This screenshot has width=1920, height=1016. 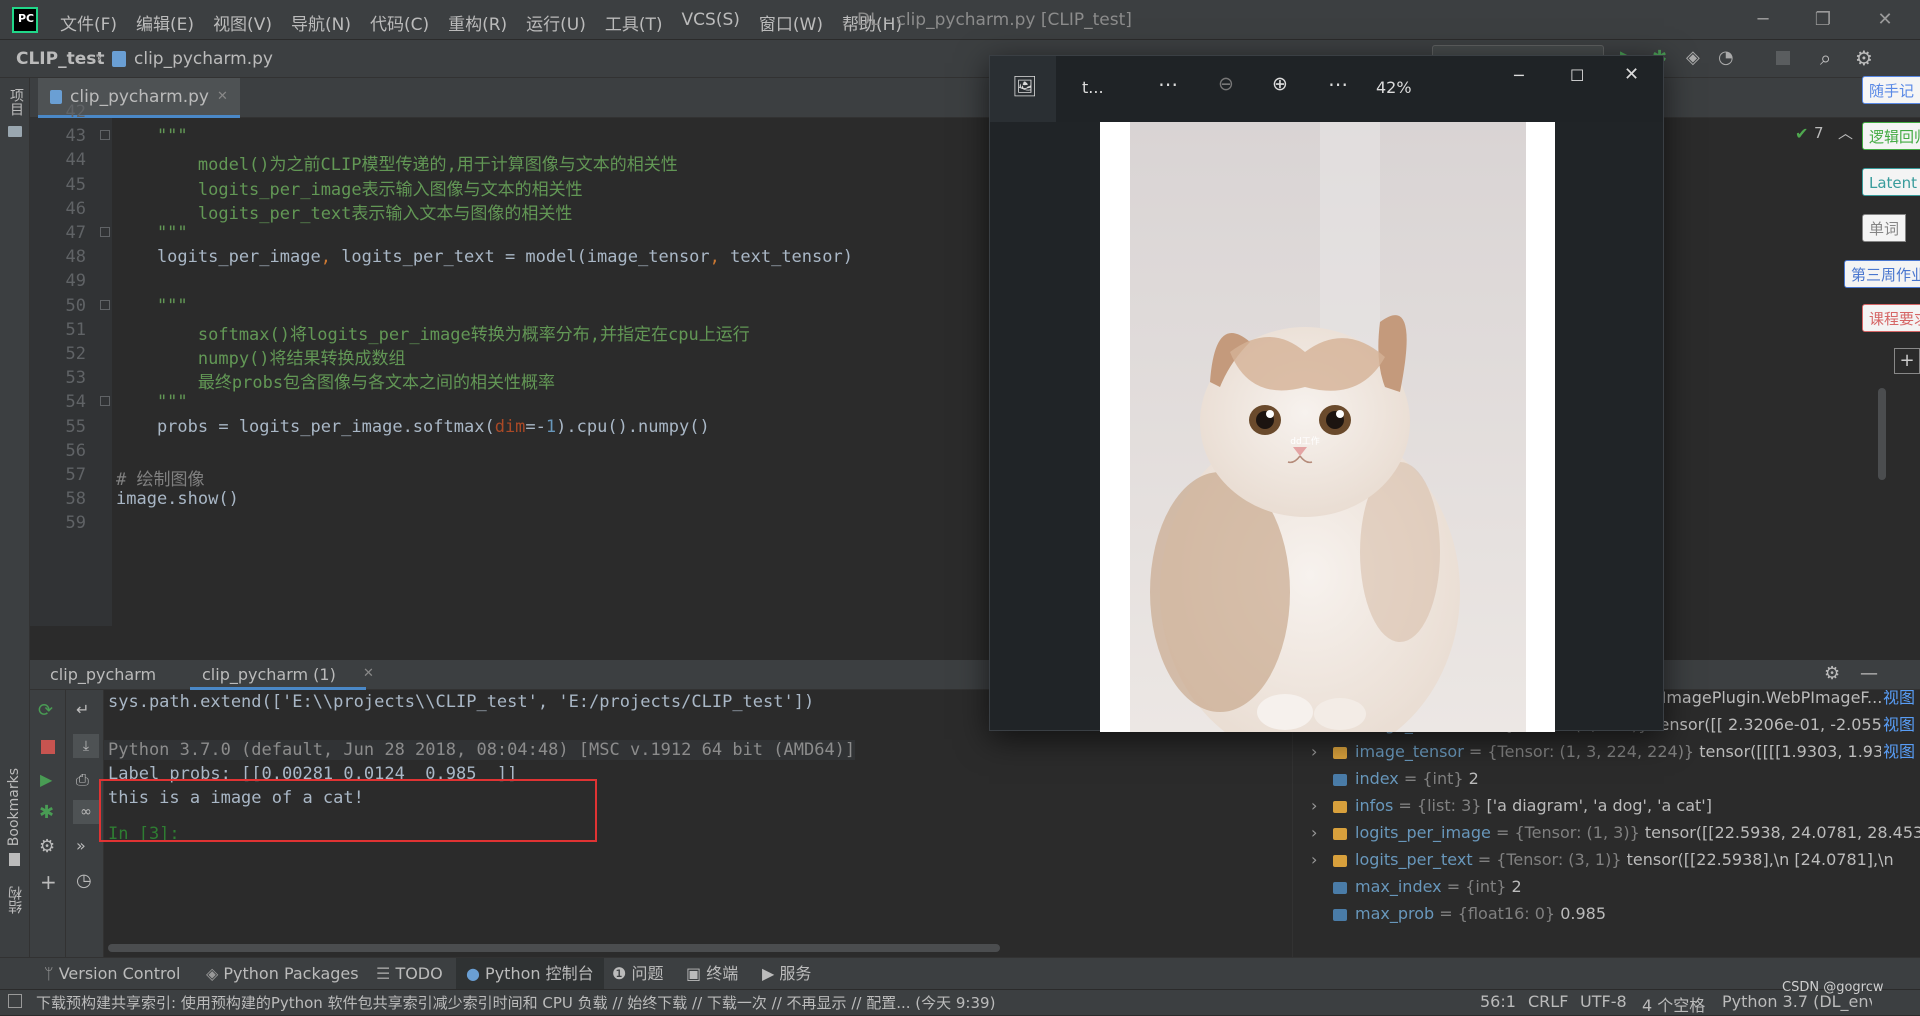 I want to click on code-line: logits_per_image表示输入图像与文本的相关性, so click(x=349, y=187).